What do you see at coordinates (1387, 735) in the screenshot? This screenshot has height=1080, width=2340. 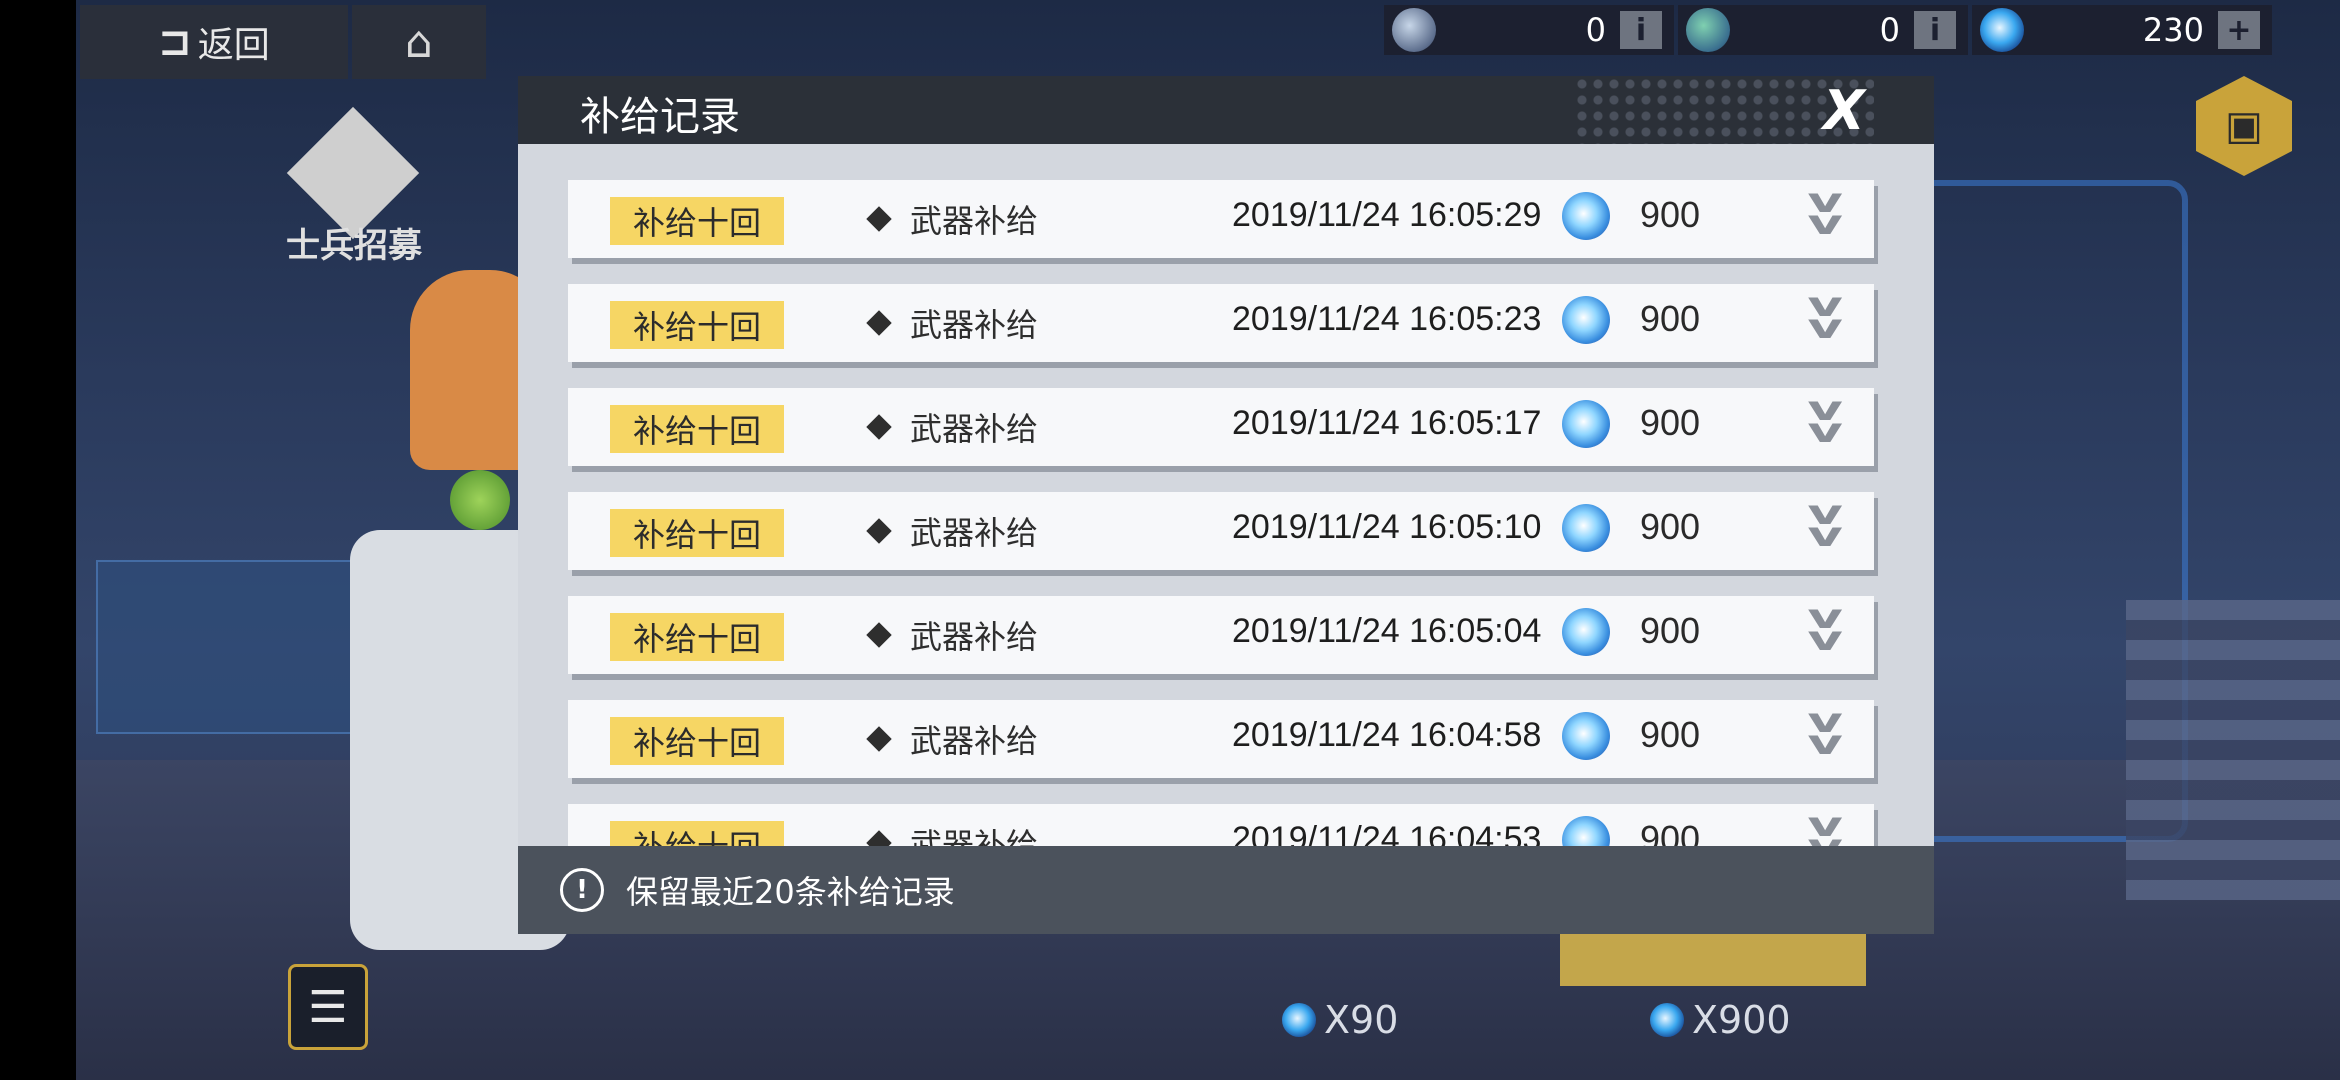 I see `record-time: 2019/11/24 16:04:58` at bounding box center [1387, 735].